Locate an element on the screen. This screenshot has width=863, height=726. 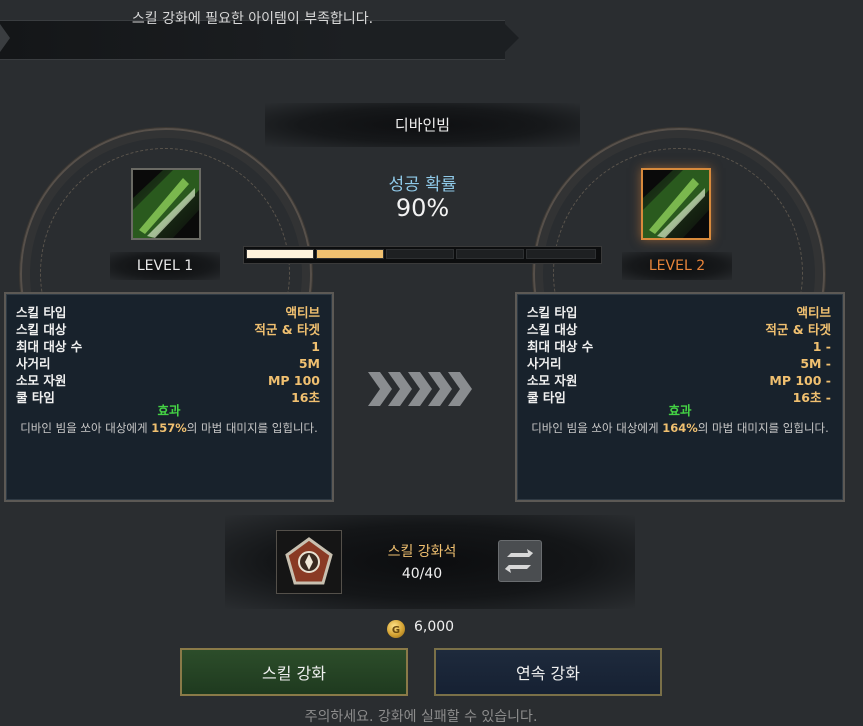
effect-percent: 164% is located at coordinates (680, 428).